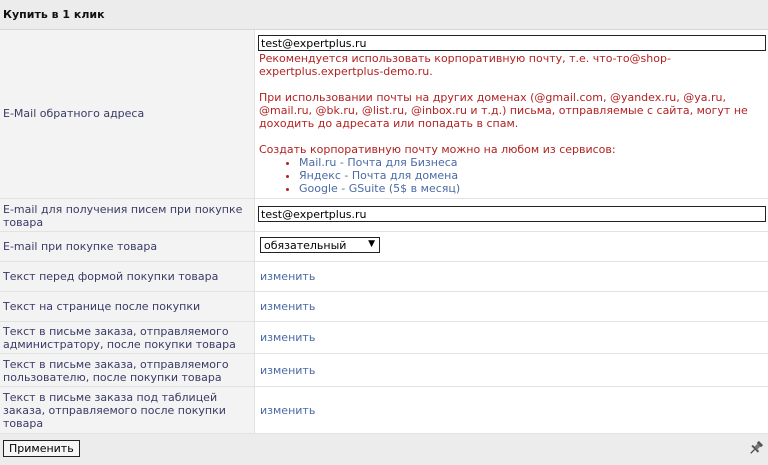  What do you see at coordinates (80, 246) in the screenshot?
I see `purchase-email-label: E-mail при покупке товара` at bounding box center [80, 246].